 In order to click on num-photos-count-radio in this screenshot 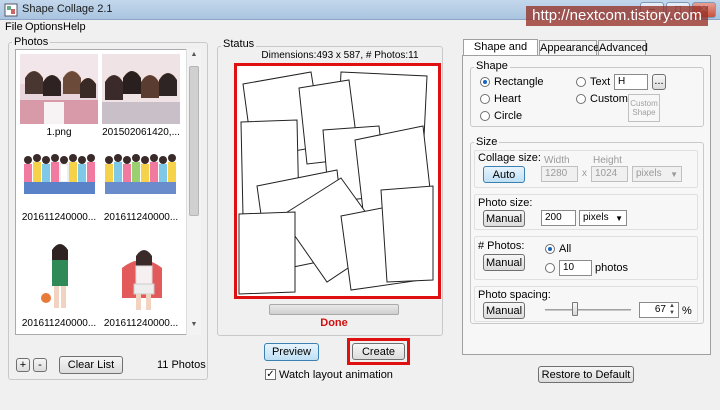, I will do `click(550, 268)`.